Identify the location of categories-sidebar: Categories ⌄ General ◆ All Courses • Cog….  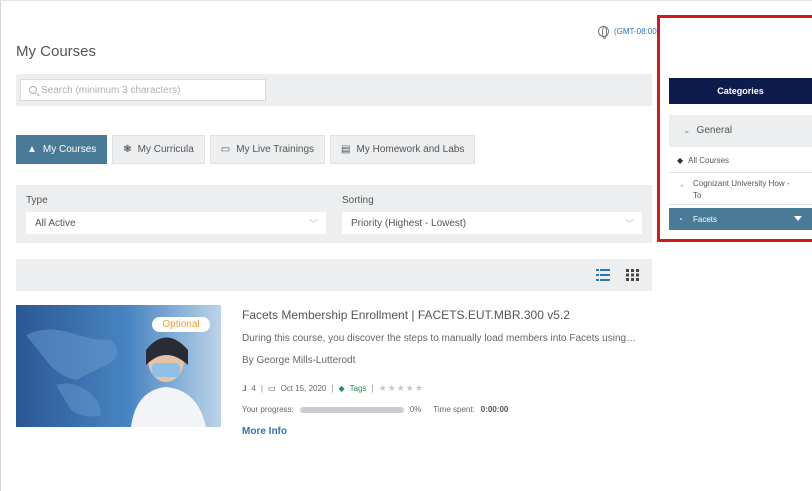
(734, 128).